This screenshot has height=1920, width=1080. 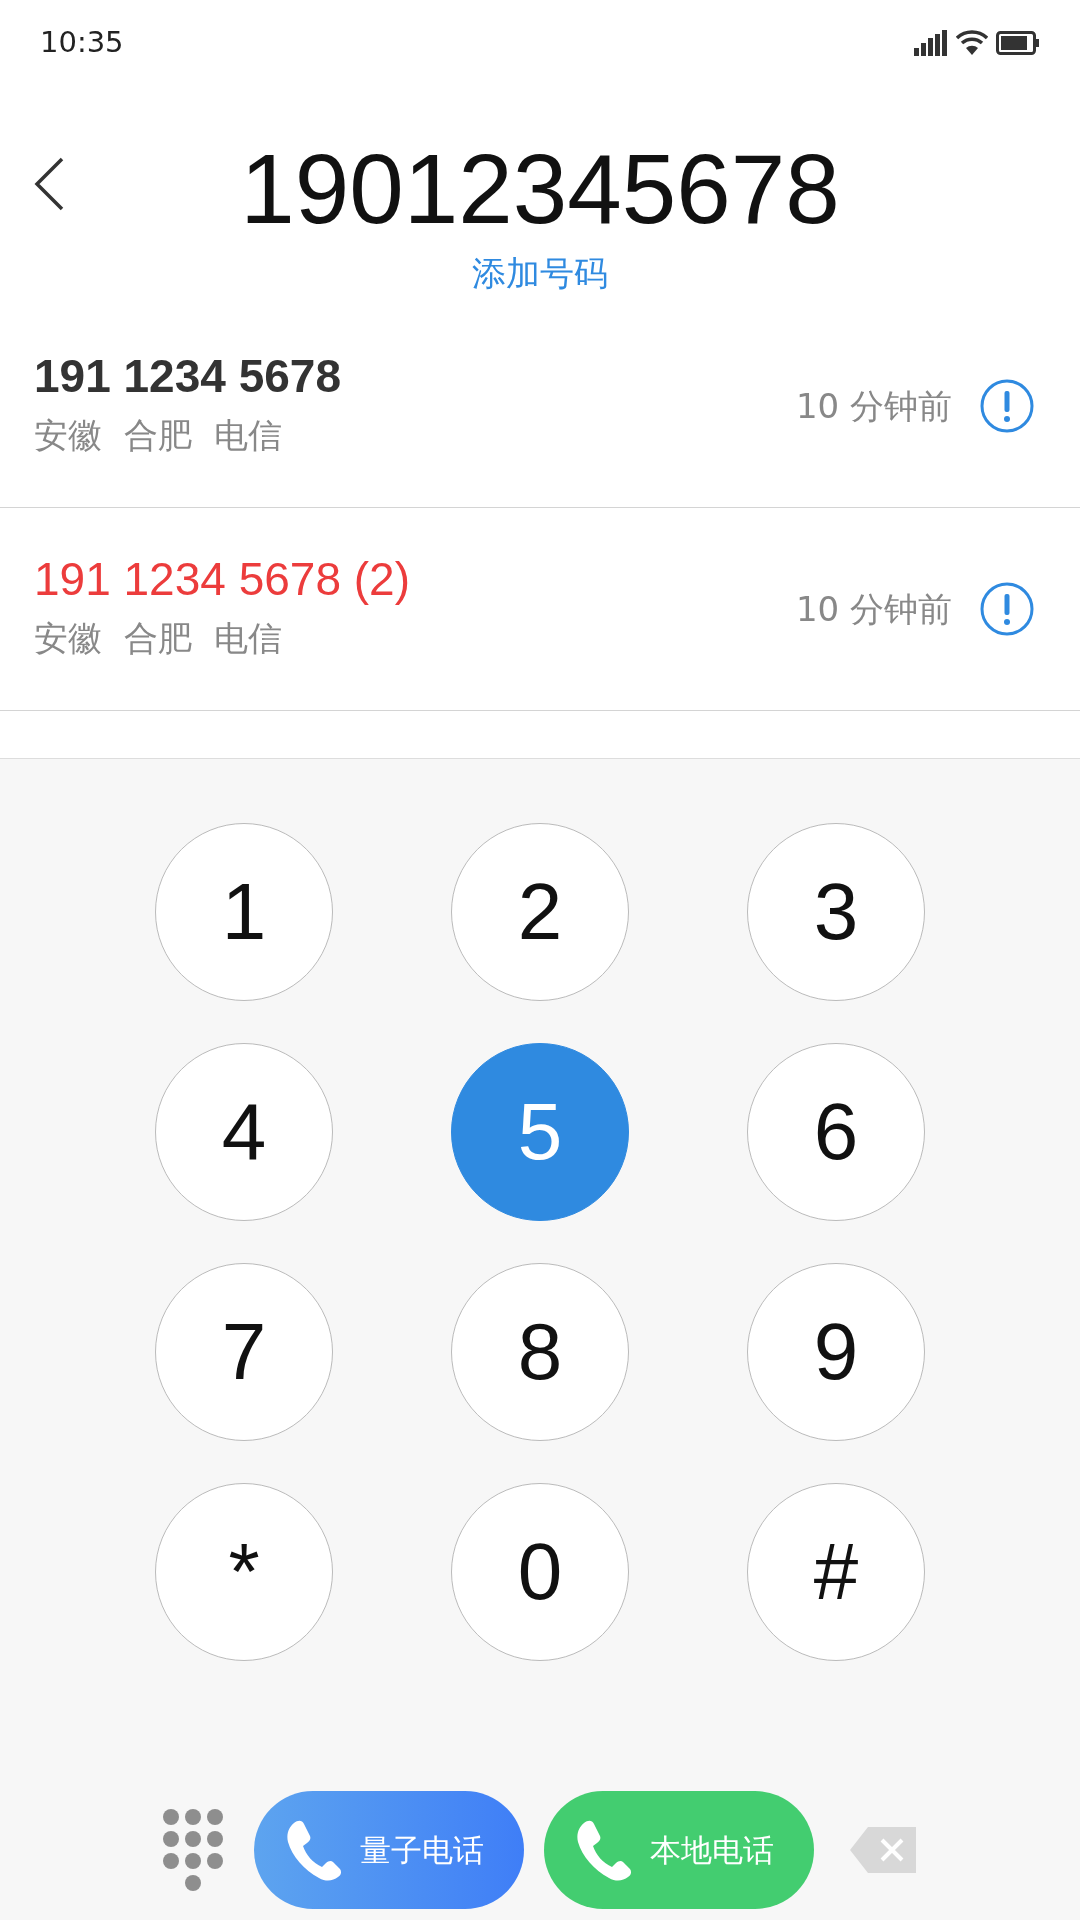 I want to click on caller-number: 191 1234 5678, so click(x=187, y=376).